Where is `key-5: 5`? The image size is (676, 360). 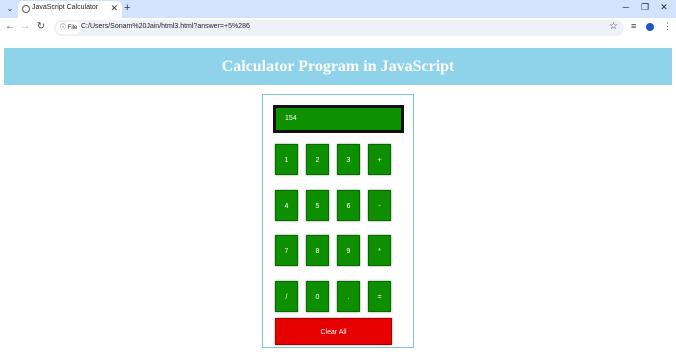 key-5: 5 is located at coordinates (317, 205).